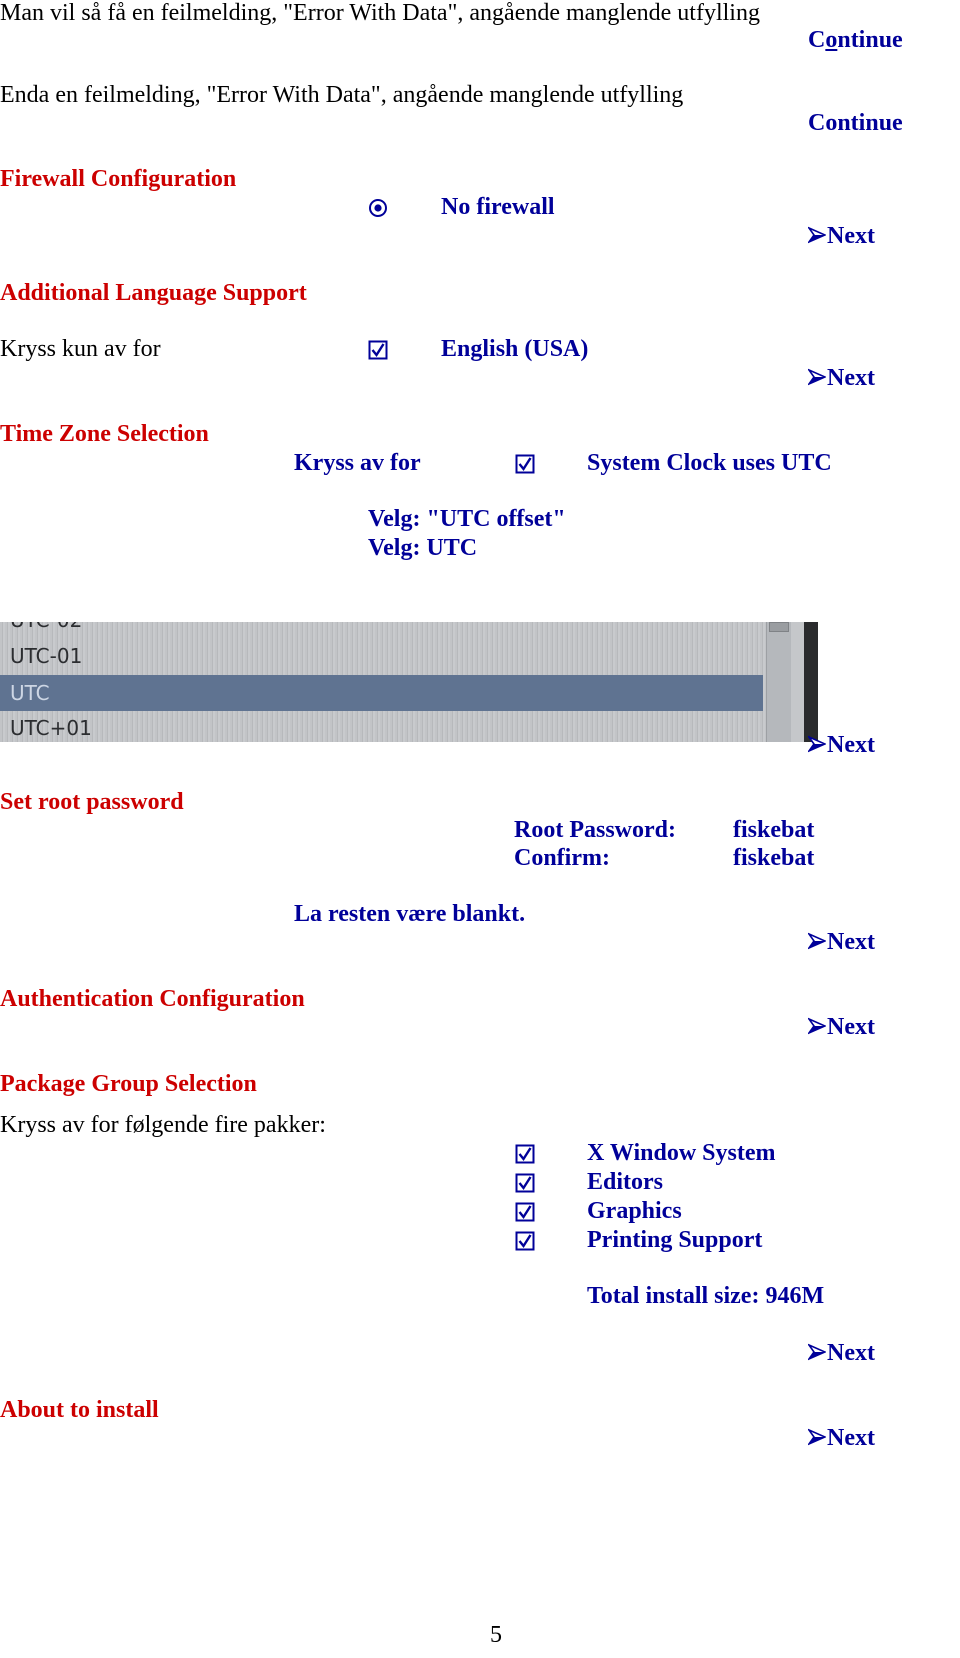  I want to click on packages-instruction: Kryss av for følgende fire pakker:, so click(163, 1125).